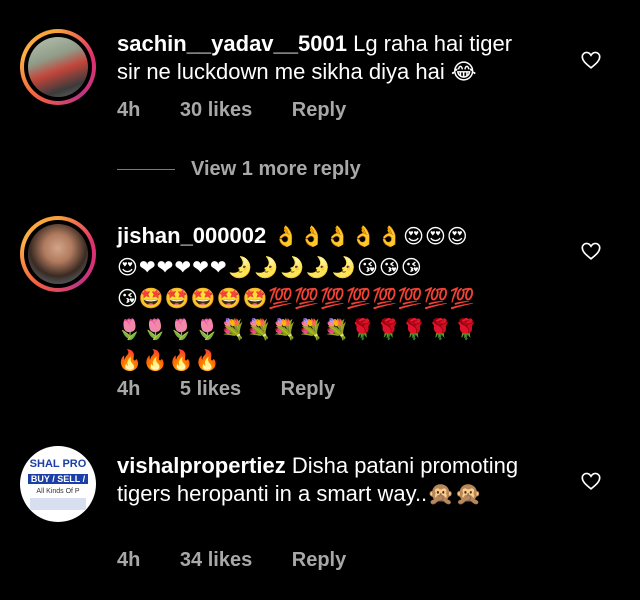  What do you see at coordinates (58, 491) in the screenshot?
I see `logo-text: All Kinds Of P` at bounding box center [58, 491].